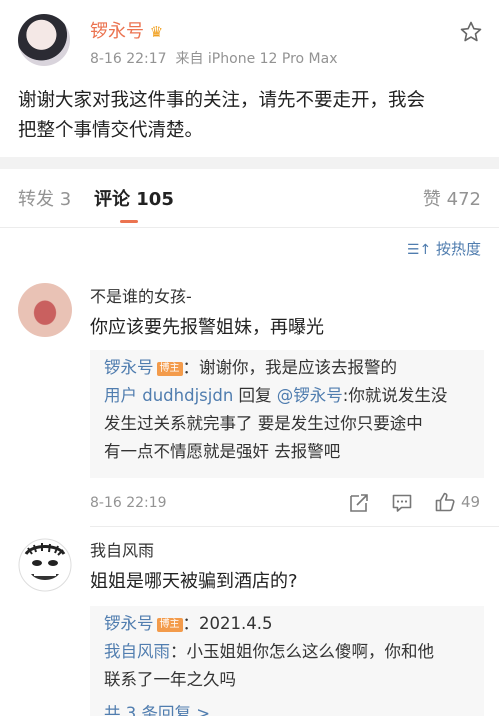  I want to click on reply-1-2-text: :你就说发生没, so click(395, 395).